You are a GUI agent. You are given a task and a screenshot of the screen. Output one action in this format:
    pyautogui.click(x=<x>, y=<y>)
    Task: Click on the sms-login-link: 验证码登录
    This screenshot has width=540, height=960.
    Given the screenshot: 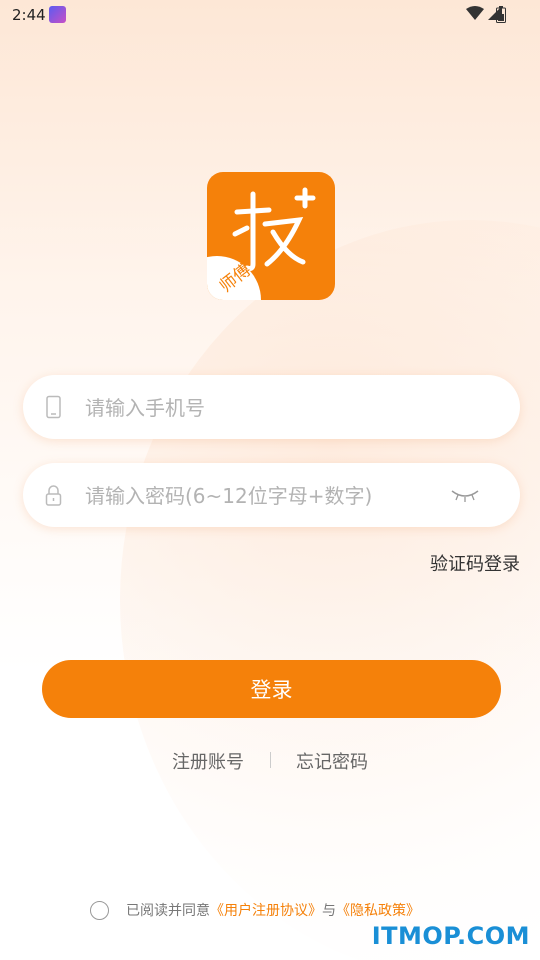 What is the action you would take?
    pyautogui.click(x=475, y=563)
    